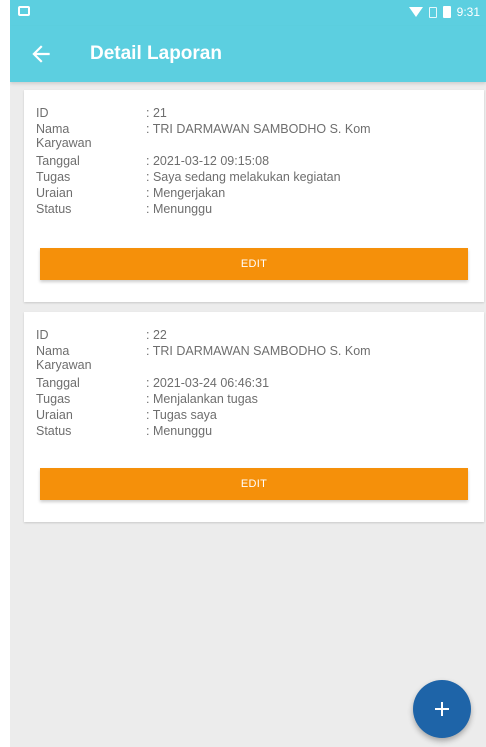  I want to click on tugas-value: : Saya sedang melakukan kegiatan, so click(243, 177).